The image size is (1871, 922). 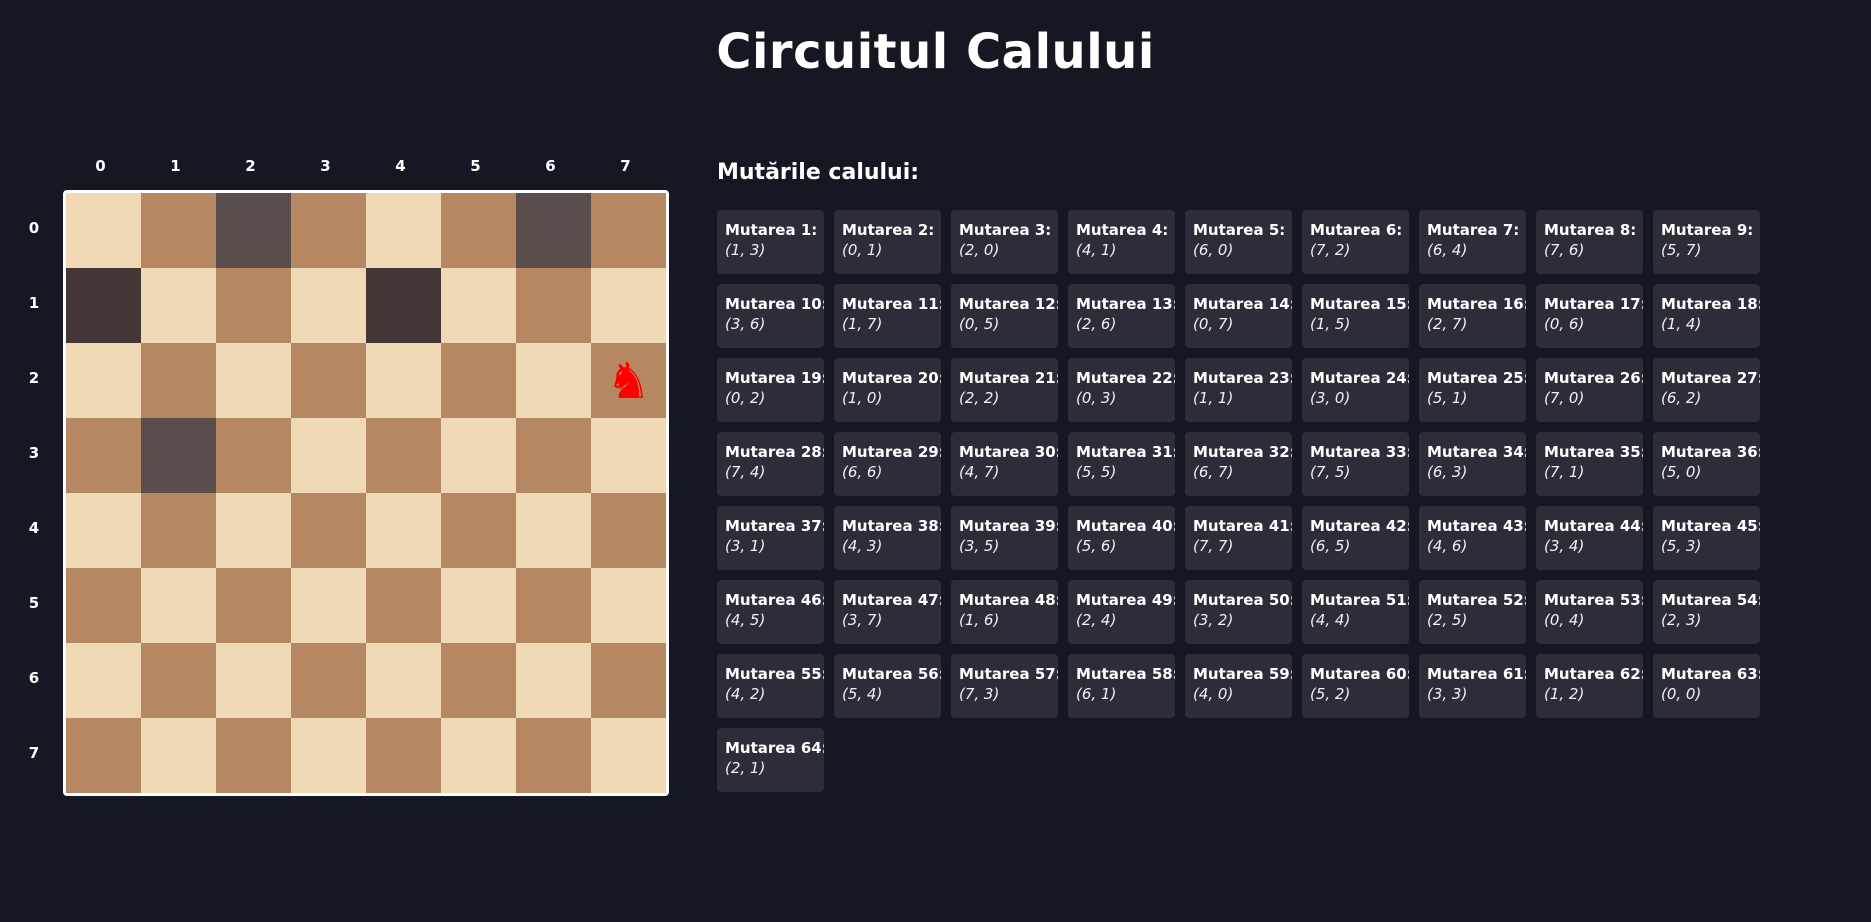 I want to click on move-card: Mutarea 47: (3, 7), so click(x=887, y=612).